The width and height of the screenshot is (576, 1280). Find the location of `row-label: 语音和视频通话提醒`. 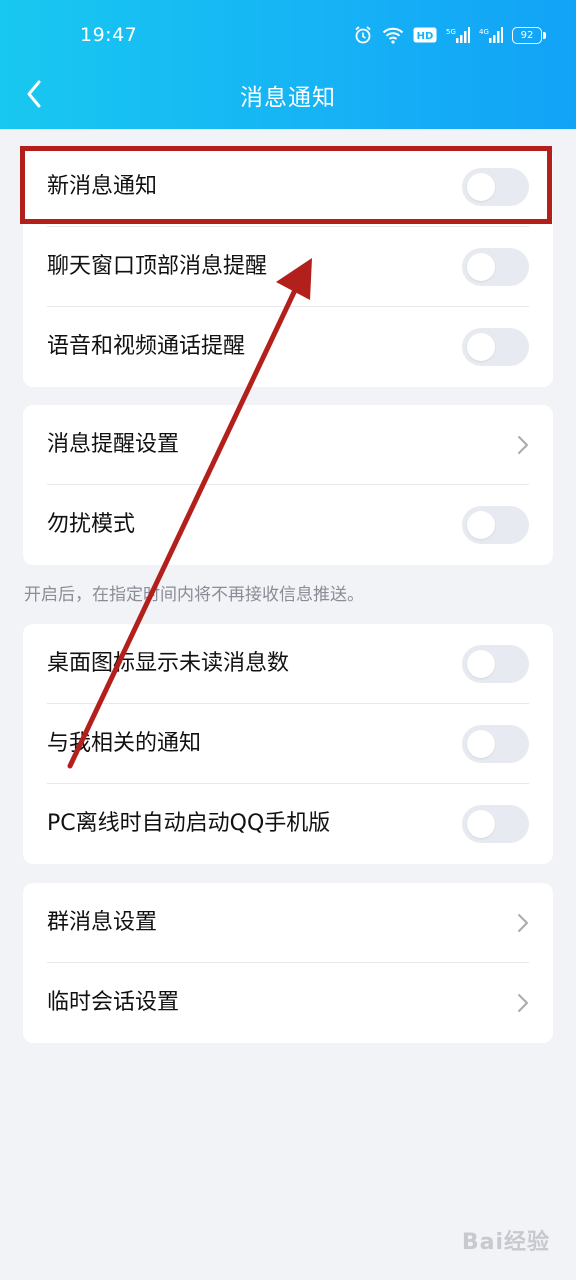

row-label: 语音和视频通话提醒 is located at coordinates (146, 346).